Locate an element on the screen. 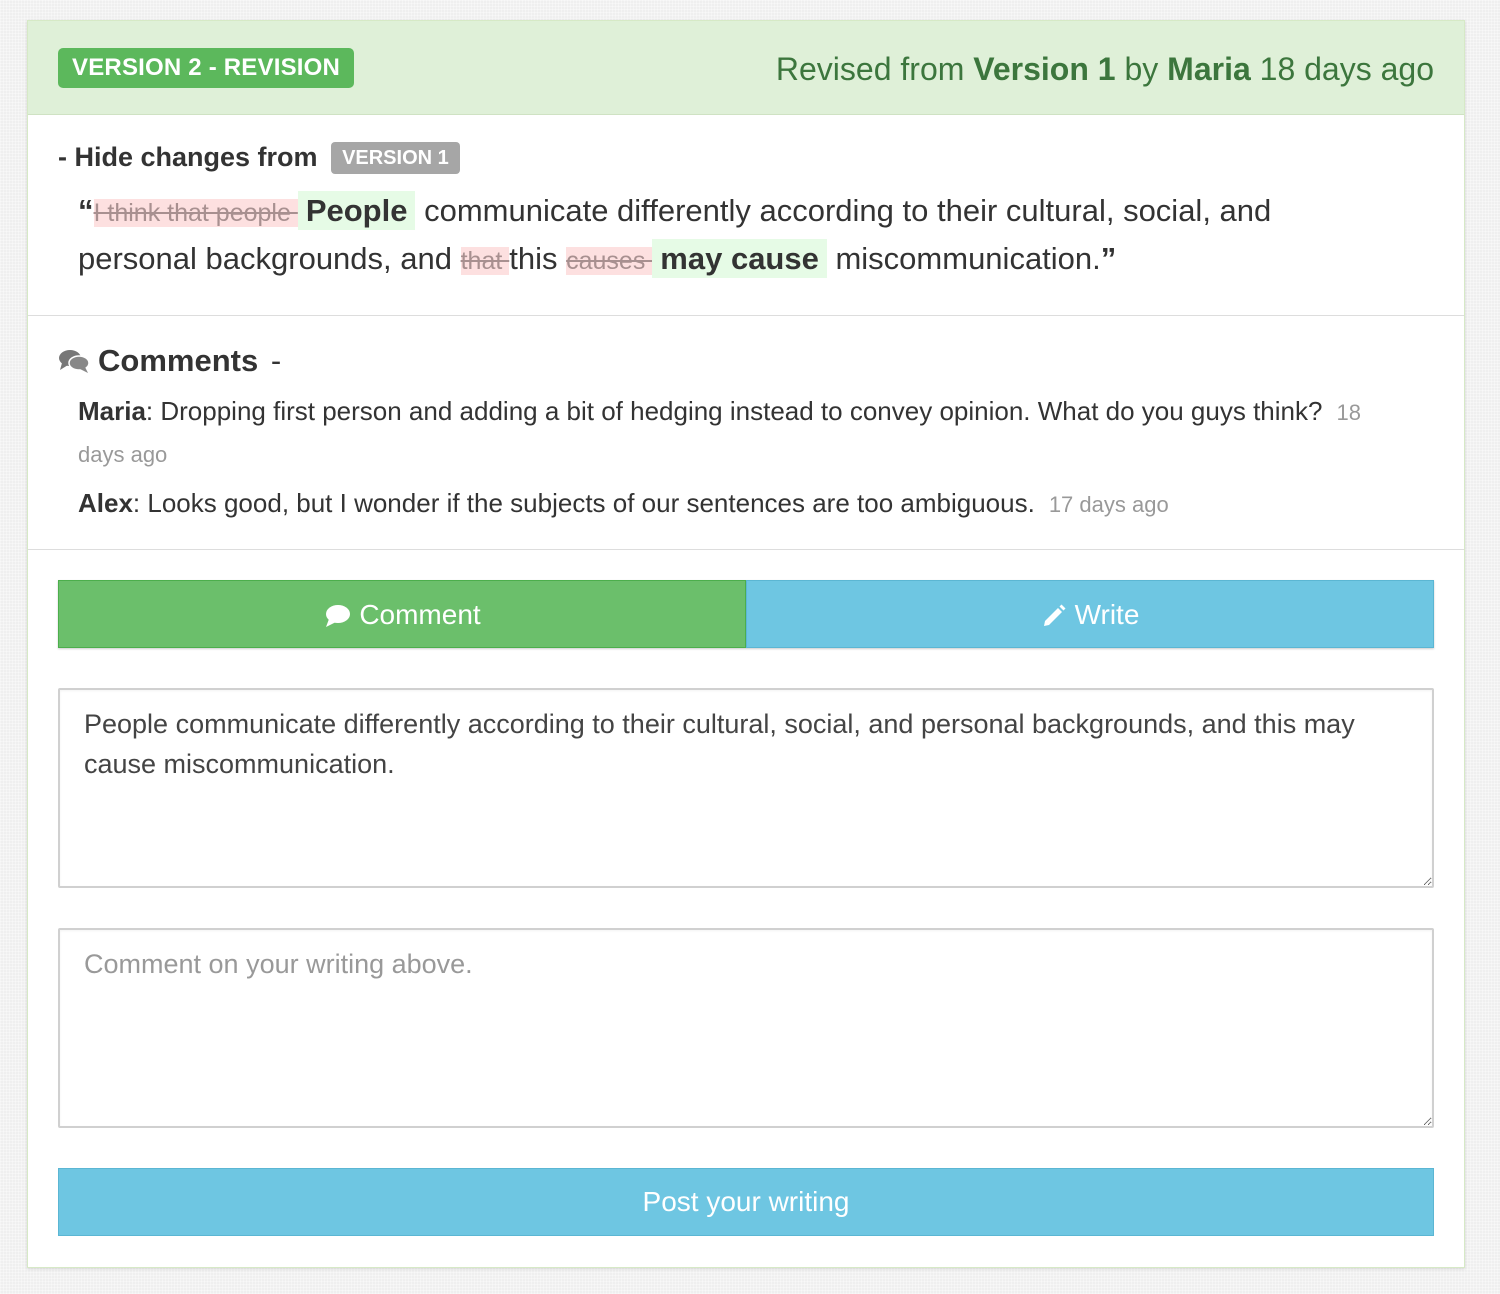 The height and width of the screenshot is (1294, 1500). revised-time: 18 days ago is located at coordinates (1346, 69).